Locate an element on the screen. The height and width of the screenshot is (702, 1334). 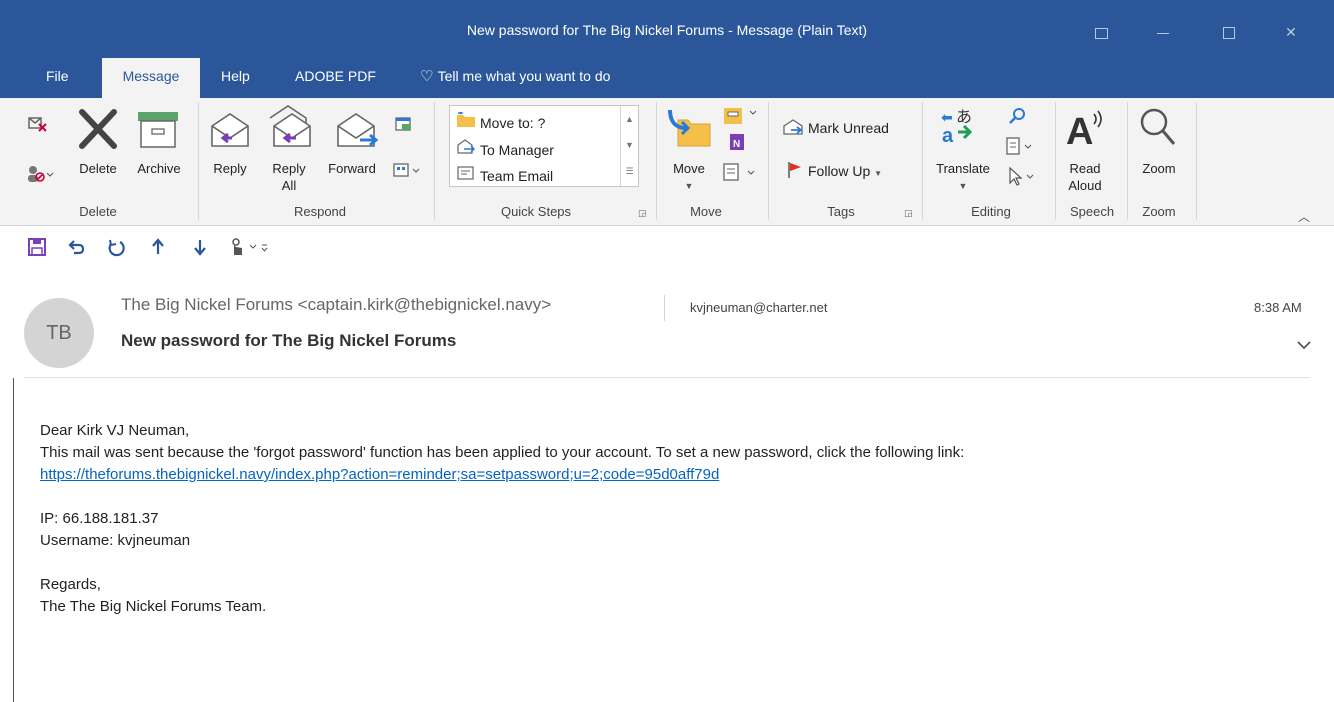
message-subject: New password for The Big Nickel Forums is located at coordinates (289, 340).